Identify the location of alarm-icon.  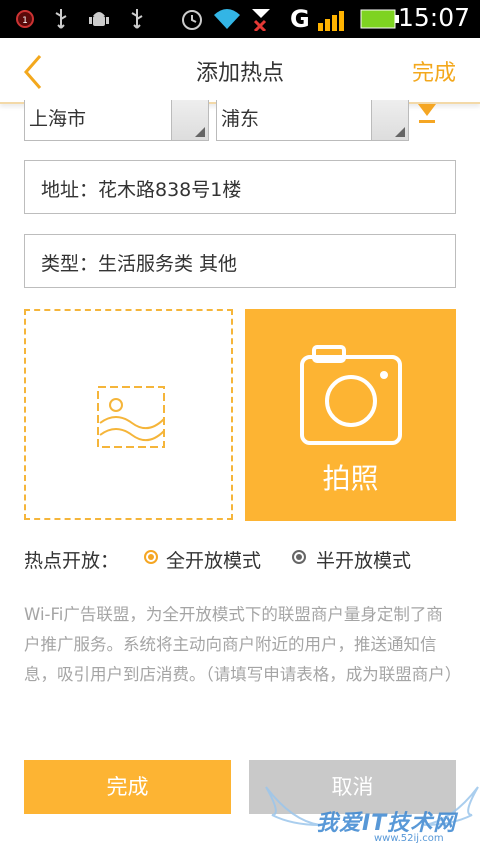
(192, 19).